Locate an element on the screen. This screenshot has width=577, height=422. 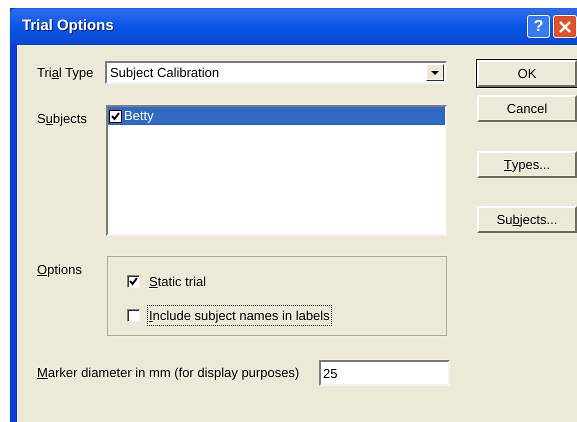
window-title: Trial Options is located at coordinates (68, 26).